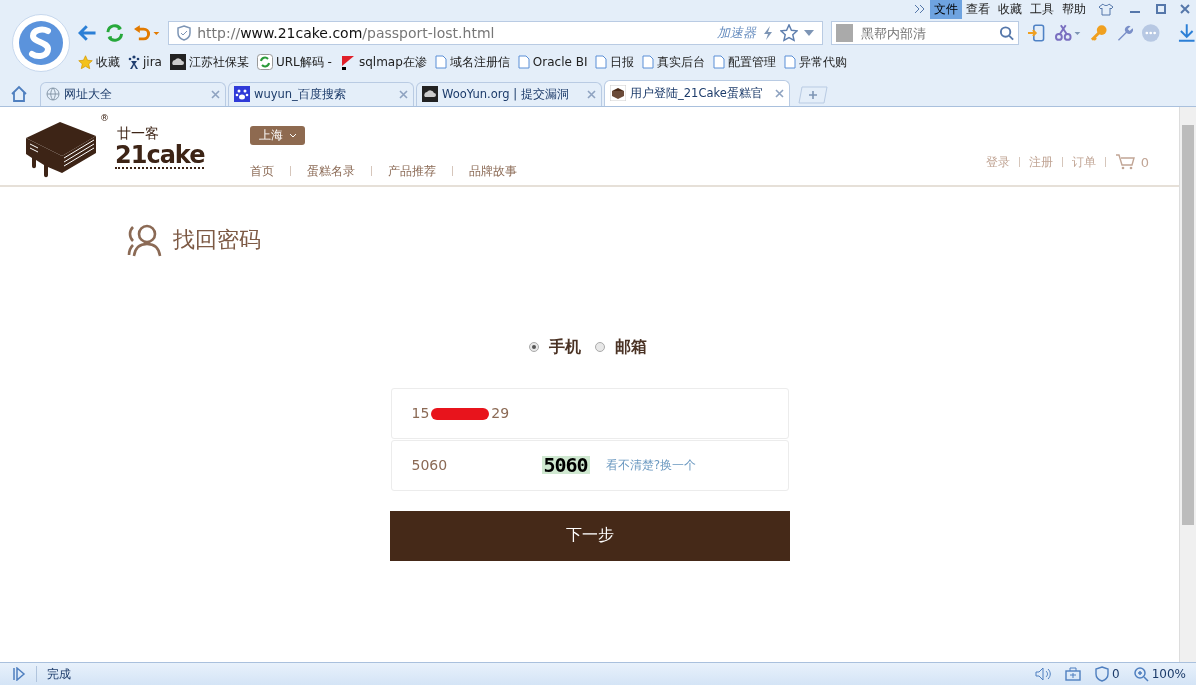  I want to click on shirt-icon, so click(1106, 9).